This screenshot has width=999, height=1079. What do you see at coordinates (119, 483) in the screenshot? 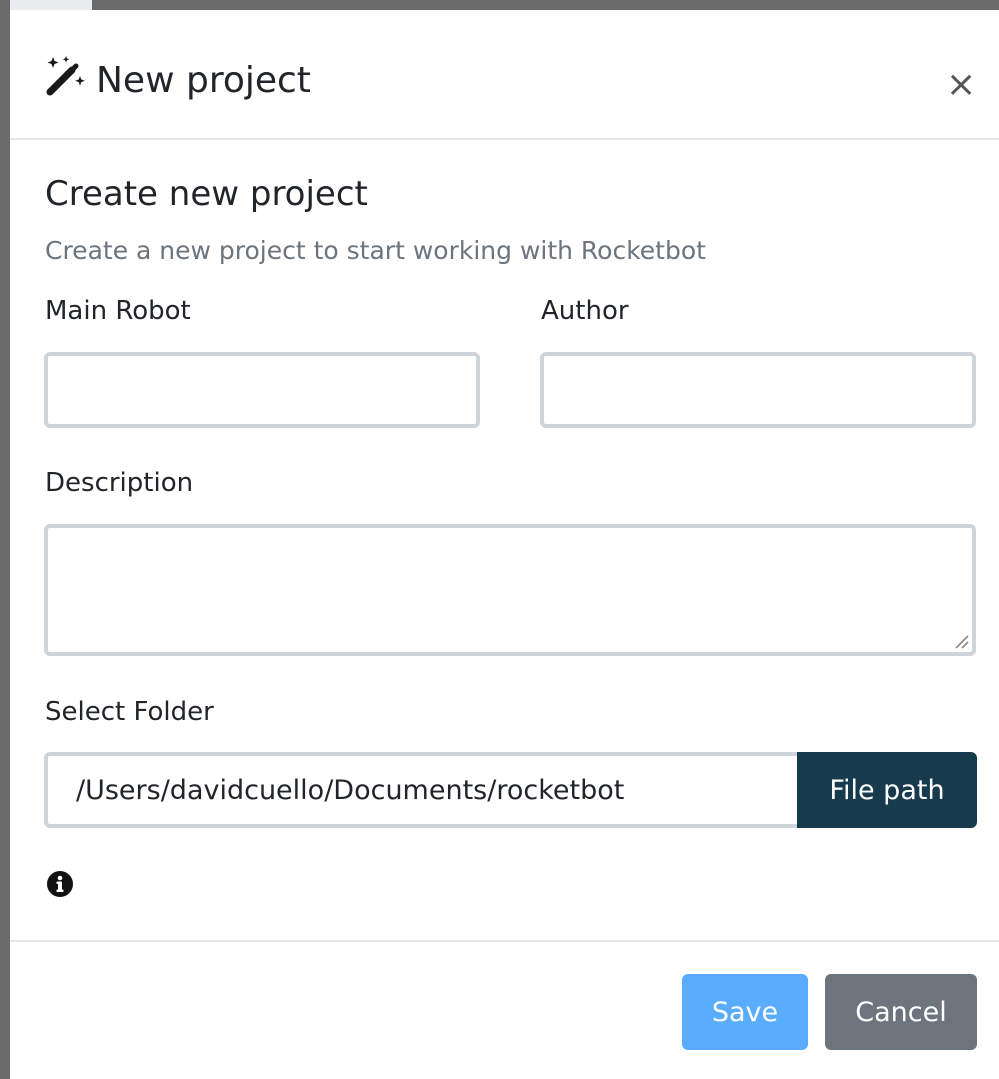
I see `description-label: Description` at bounding box center [119, 483].